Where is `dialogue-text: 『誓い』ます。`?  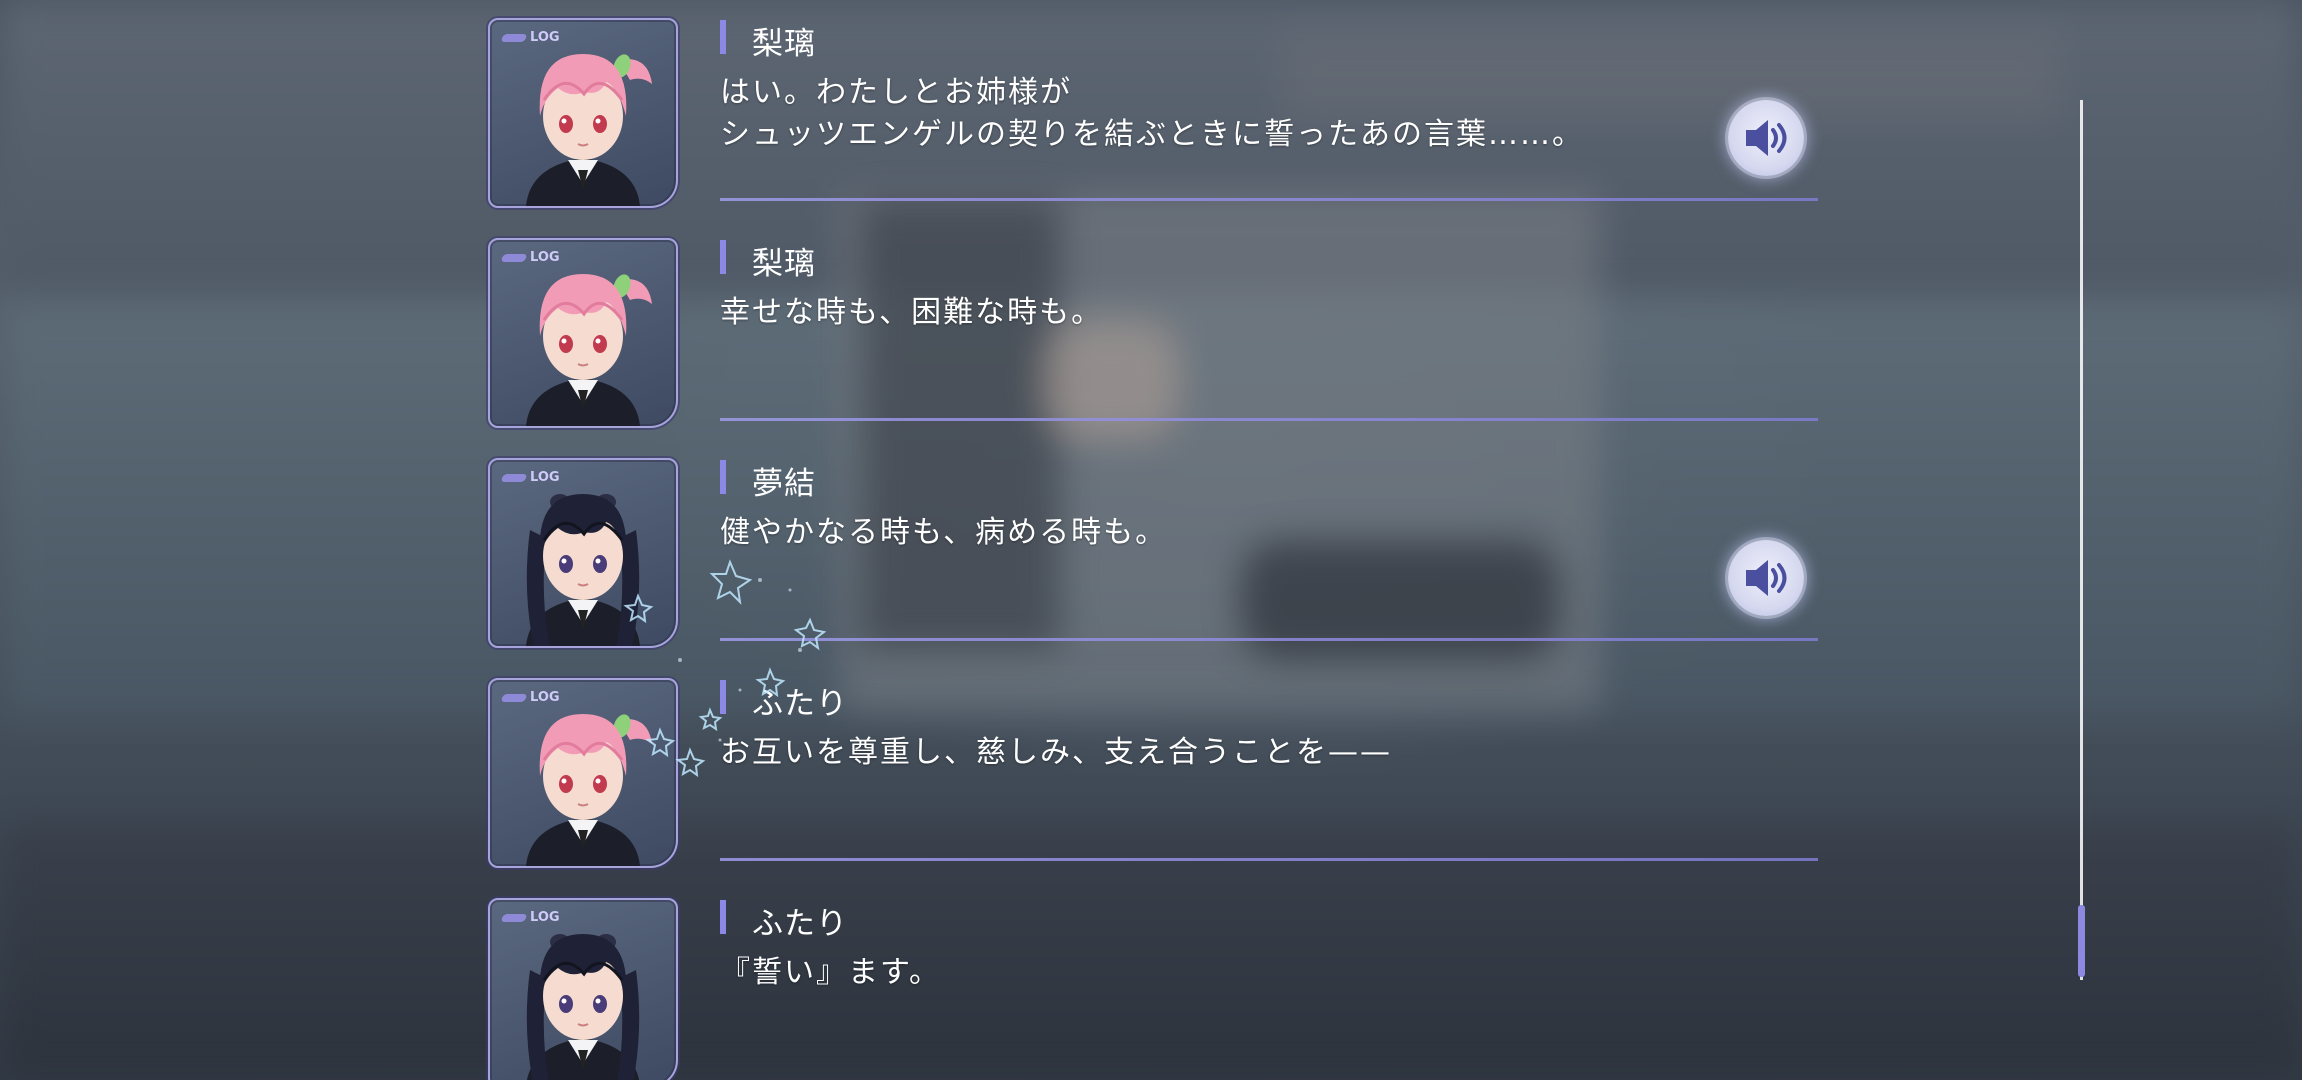
dialogue-text: 『誓い』ます。 is located at coordinates (830, 972).